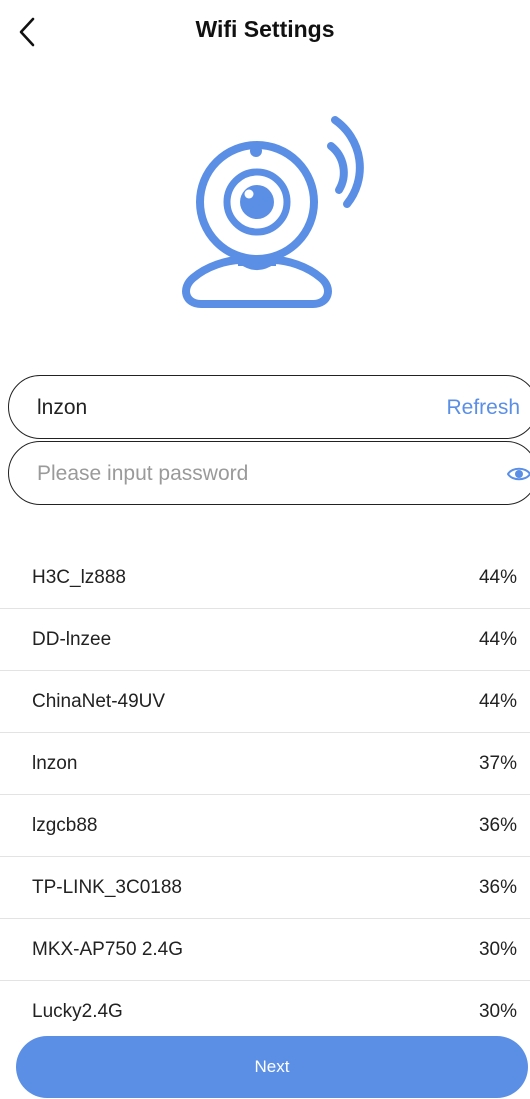  I want to click on network-name: lzgcb88, so click(65, 825).